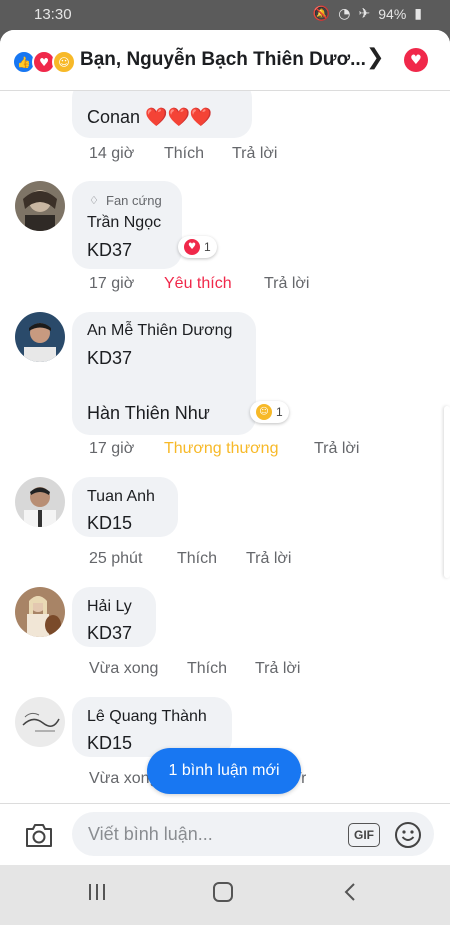  Describe the element at coordinates (112, 153) in the screenshot. I see `comment-time: 14 giờ` at that location.